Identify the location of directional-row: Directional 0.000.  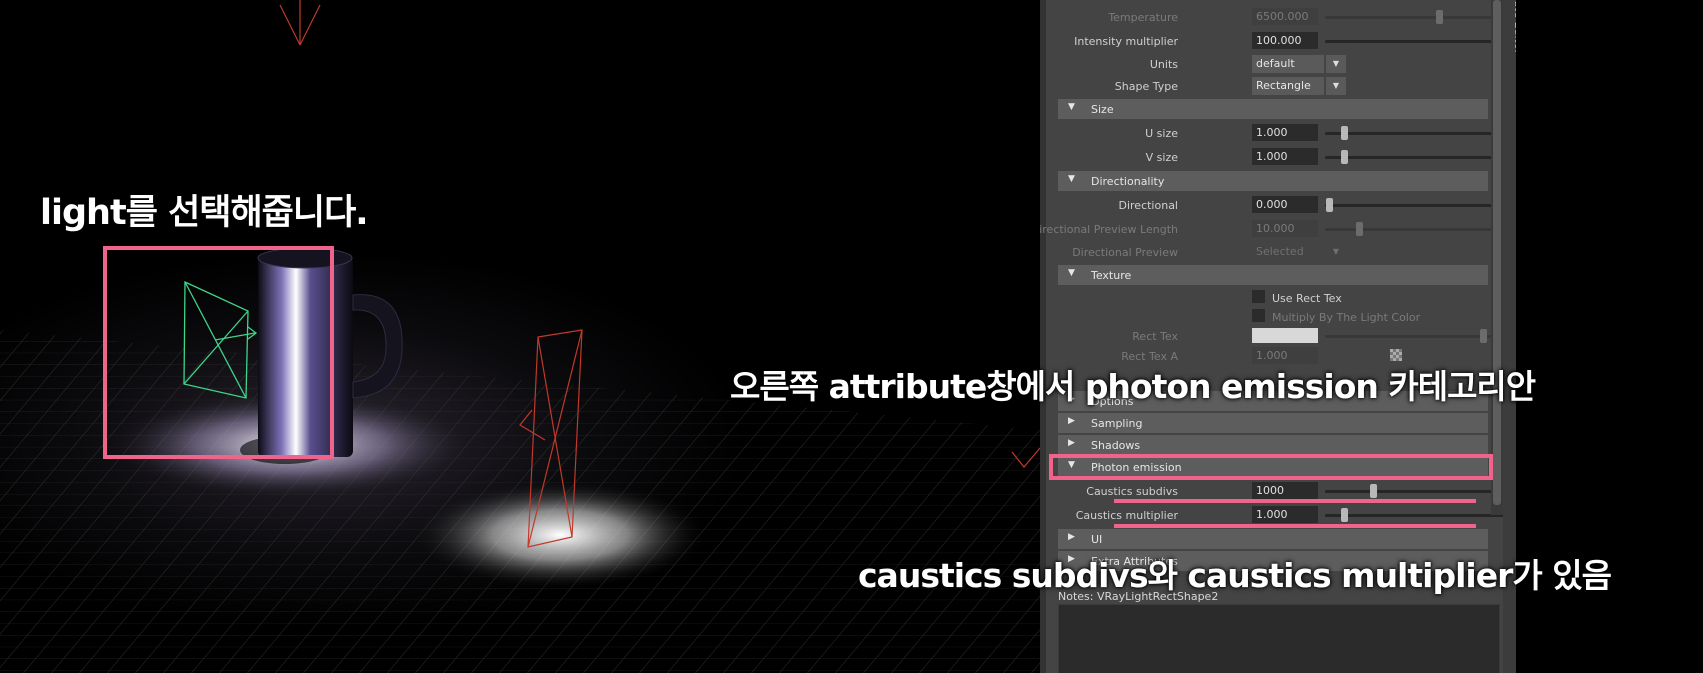
(1287, 205).